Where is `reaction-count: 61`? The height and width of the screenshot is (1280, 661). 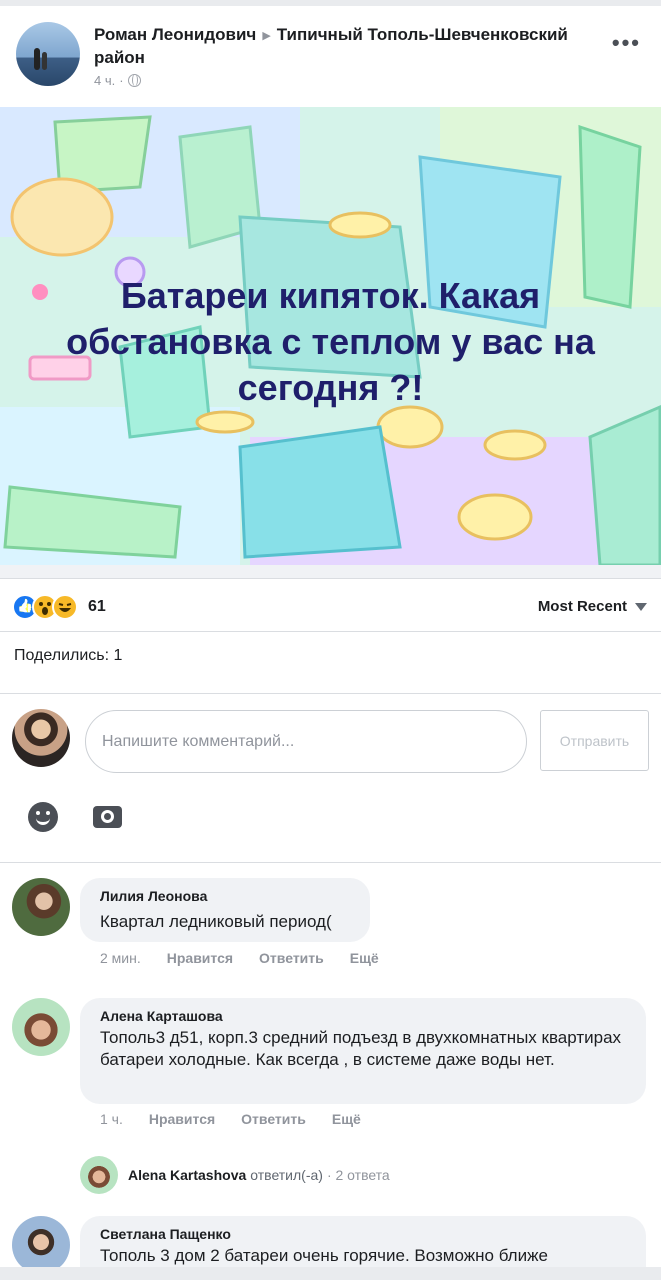
reaction-count: 61 is located at coordinates (97, 606).